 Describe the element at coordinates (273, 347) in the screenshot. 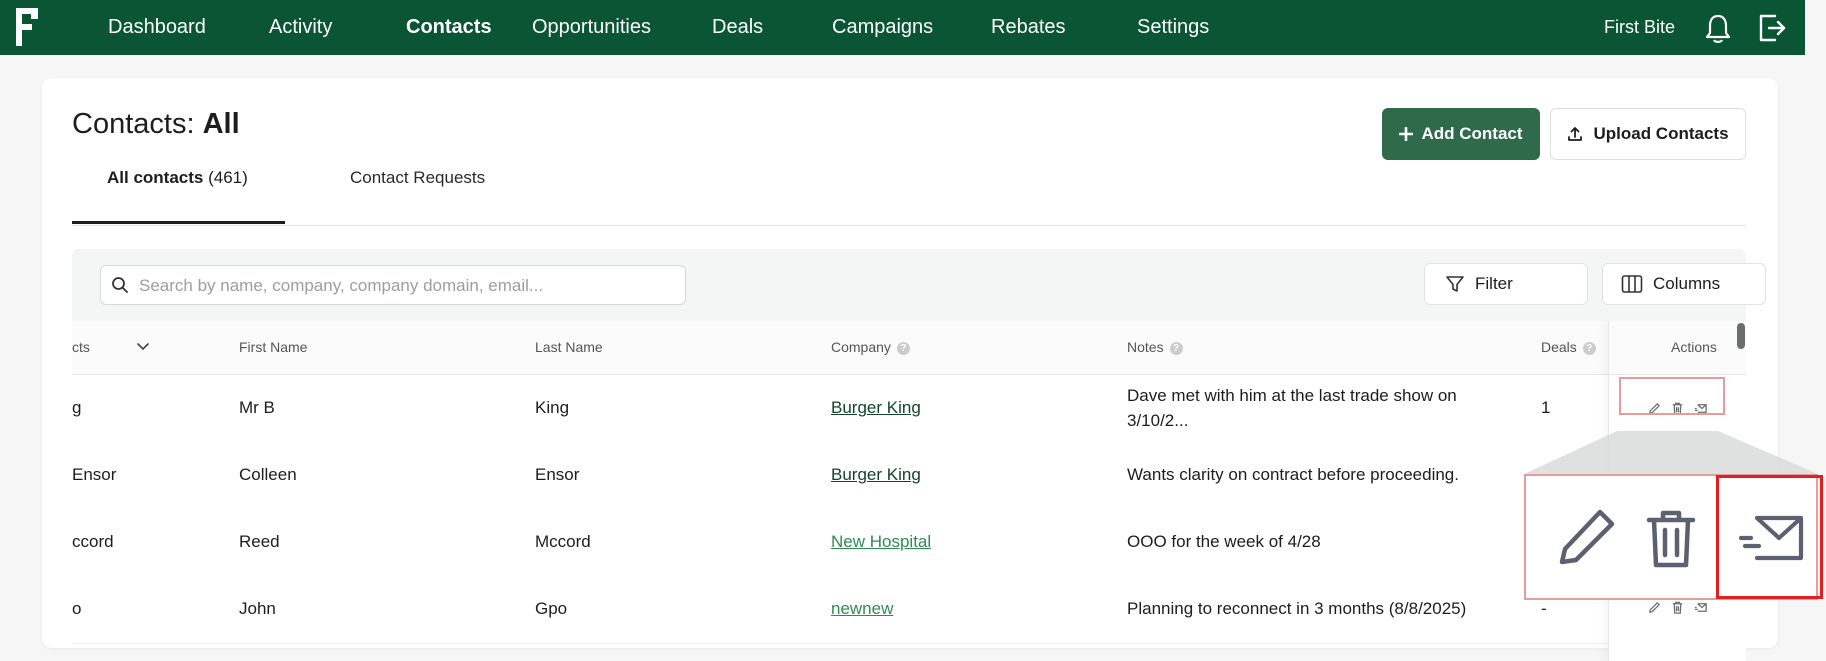

I see `header-first-name: First Name` at that location.